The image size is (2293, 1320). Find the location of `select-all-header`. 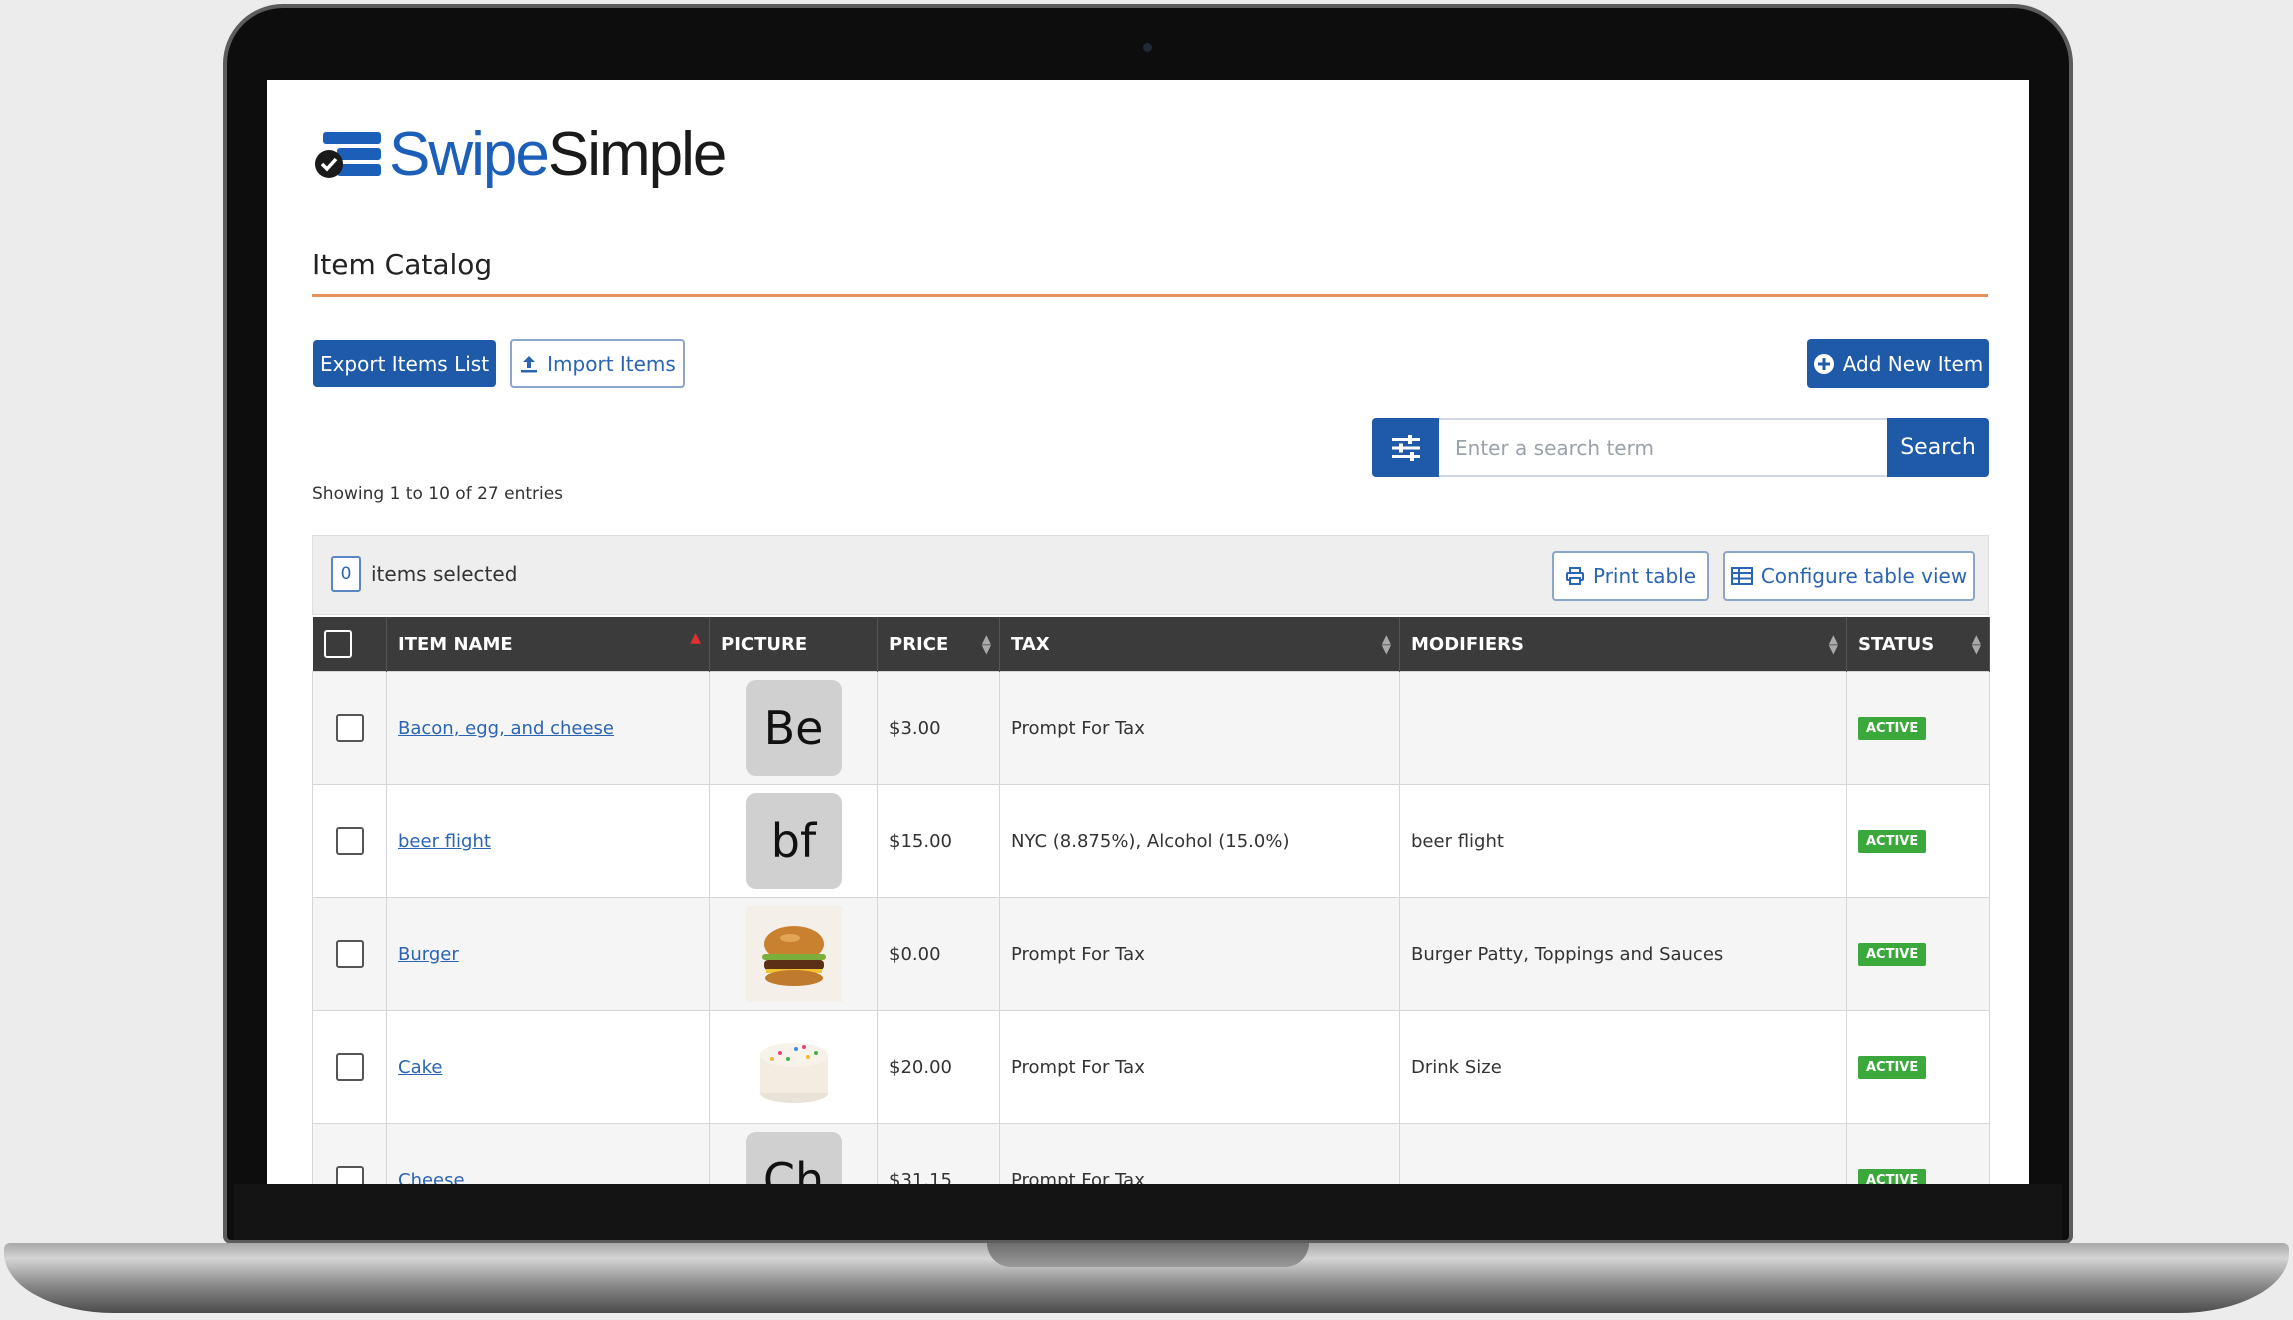

select-all-header is located at coordinates (349, 644).